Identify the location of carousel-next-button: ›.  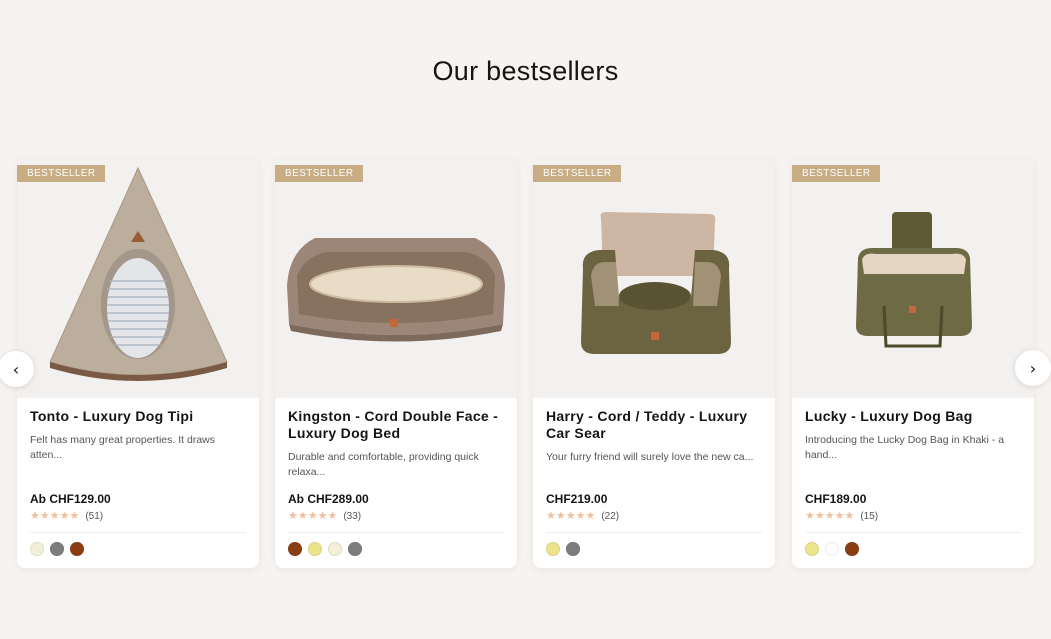
(1033, 368).